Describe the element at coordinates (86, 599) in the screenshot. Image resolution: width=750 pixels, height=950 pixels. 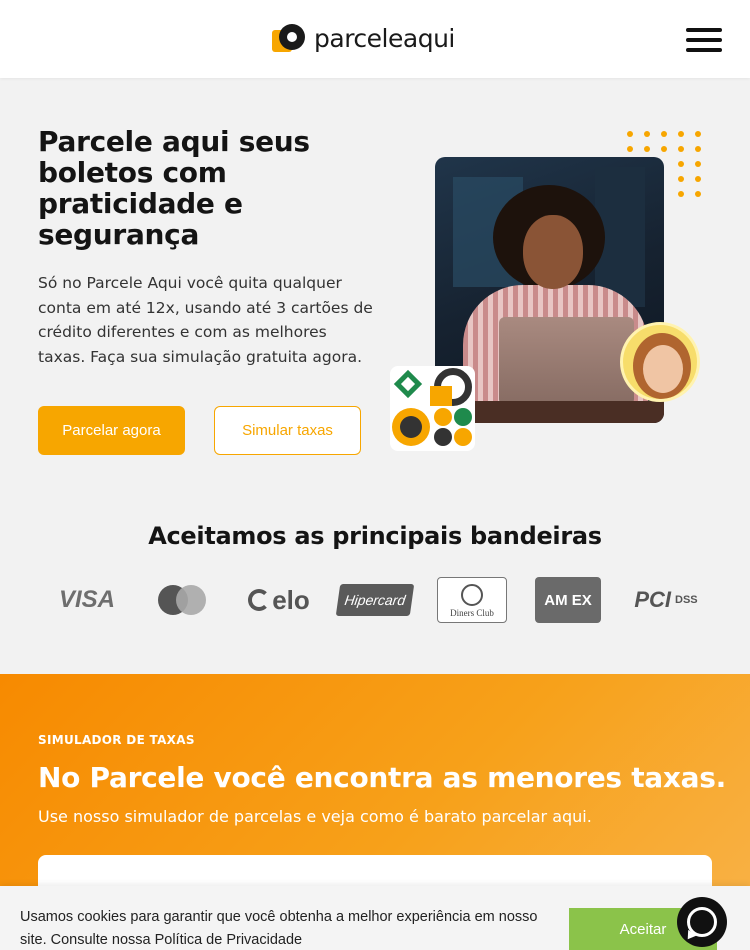
I see `visa-logo-icon: VISA` at that location.